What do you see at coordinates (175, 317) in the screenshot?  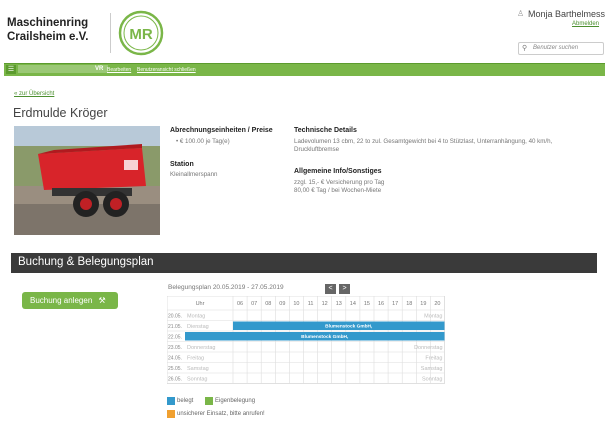 I see `day-date: 20.05.` at bounding box center [175, 317].